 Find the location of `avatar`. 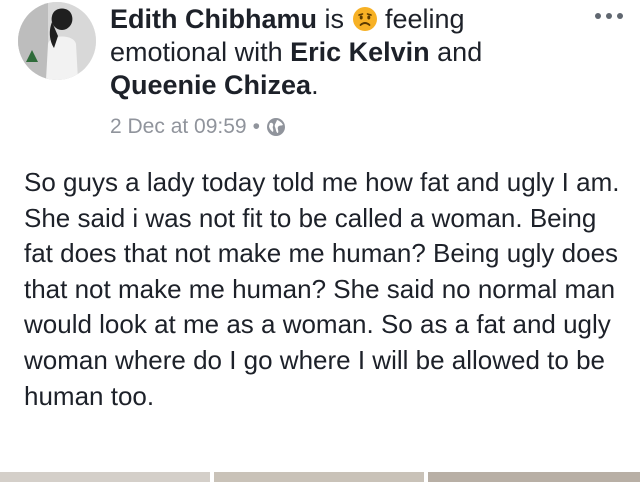

avatar is located at coordinates (57, 41).